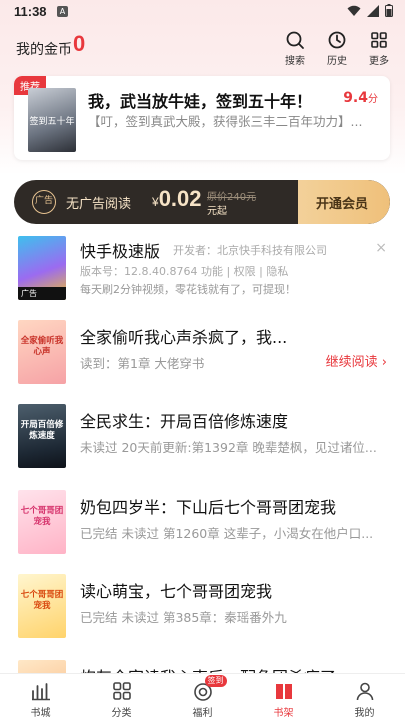  I want to click on vip-promo-bar: 广告 无广告阅读 ¥0.02 原价240元 元起 开通会员, so click(202, 202).